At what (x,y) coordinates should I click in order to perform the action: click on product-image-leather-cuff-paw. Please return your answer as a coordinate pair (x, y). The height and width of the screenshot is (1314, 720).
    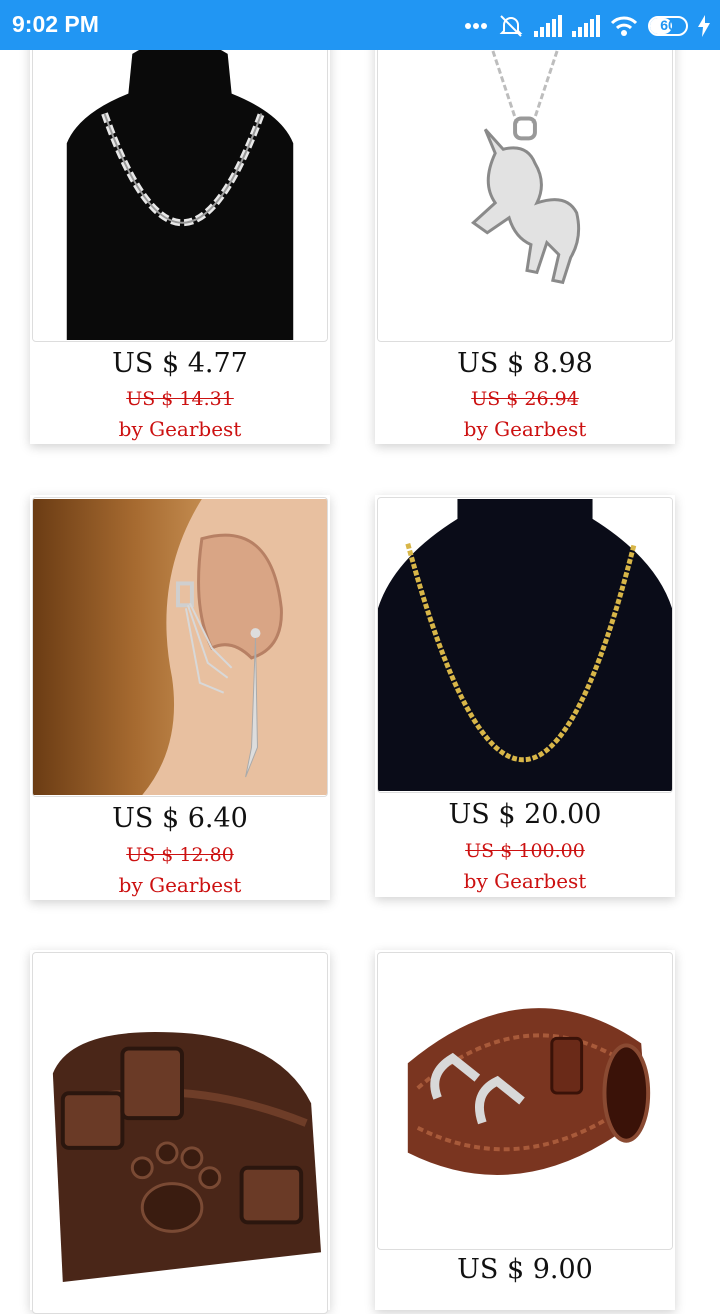
    Looking at the image, I should click on (180, 1133).